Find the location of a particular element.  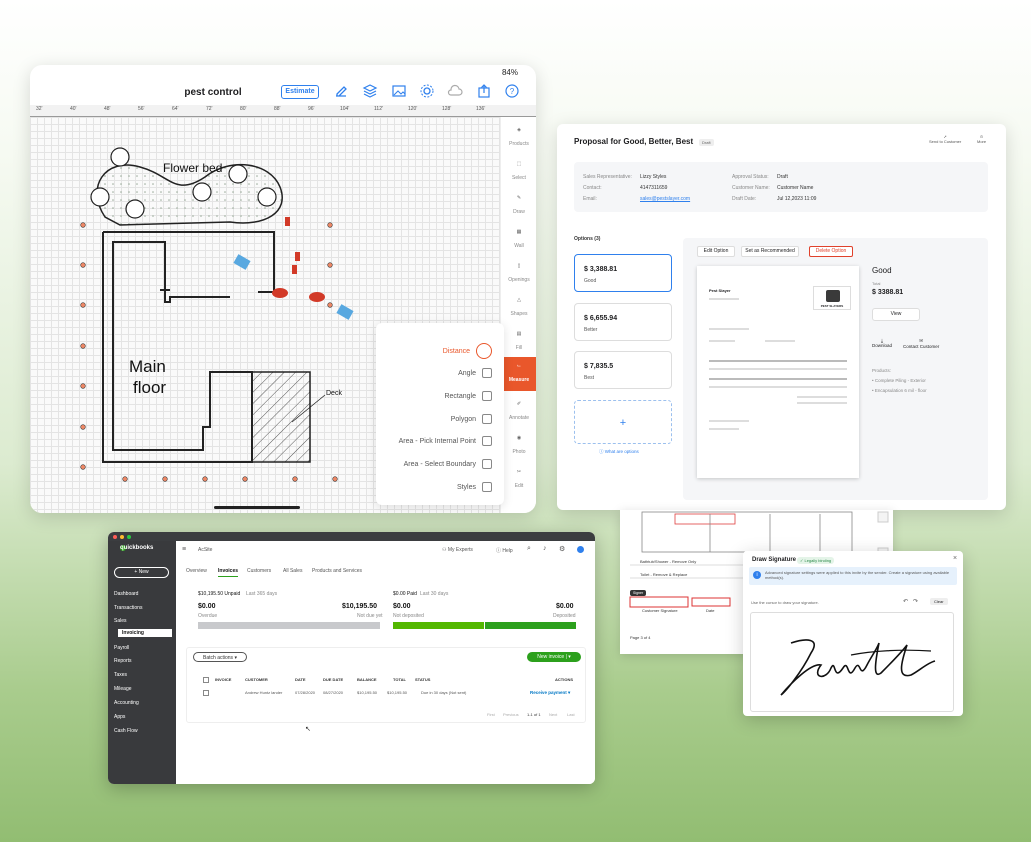

col-total: TOTAL is located at coordinates (399, 679).